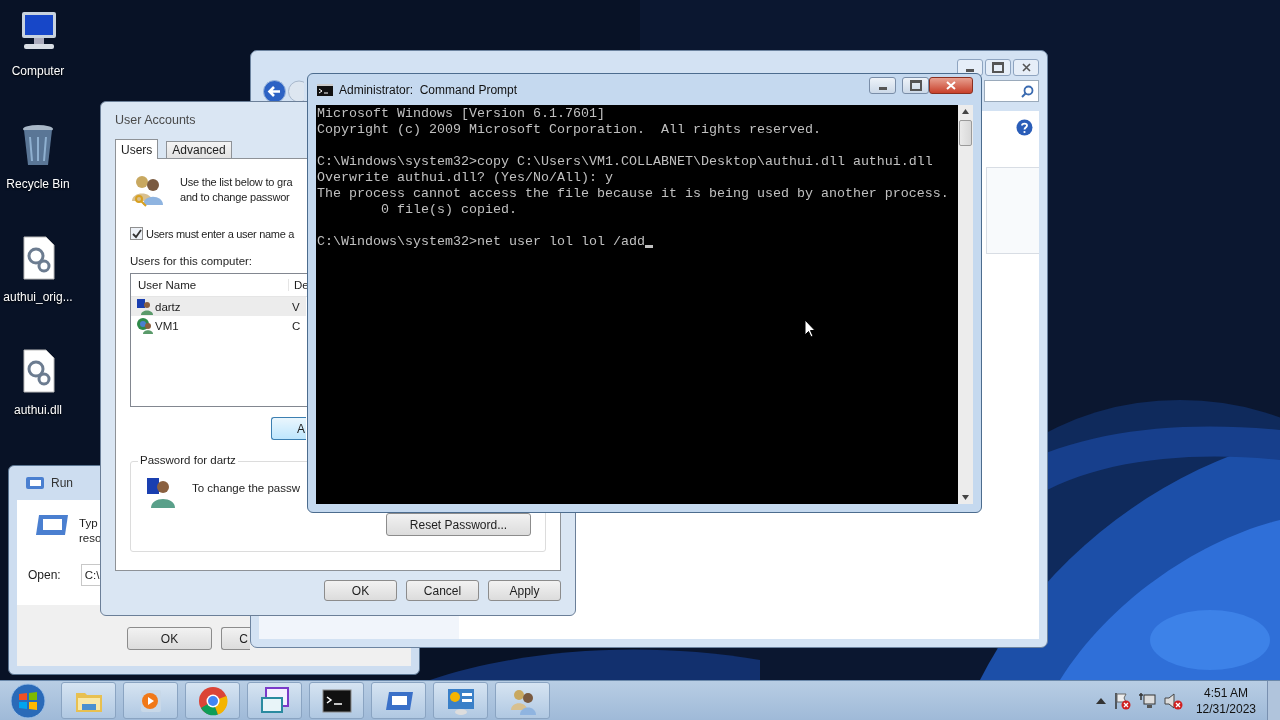 This screenshot has width=1280, height=720. I want to click on terminal-line: C:\Windows\system32>net user lol lol /add, so click(481, 242).